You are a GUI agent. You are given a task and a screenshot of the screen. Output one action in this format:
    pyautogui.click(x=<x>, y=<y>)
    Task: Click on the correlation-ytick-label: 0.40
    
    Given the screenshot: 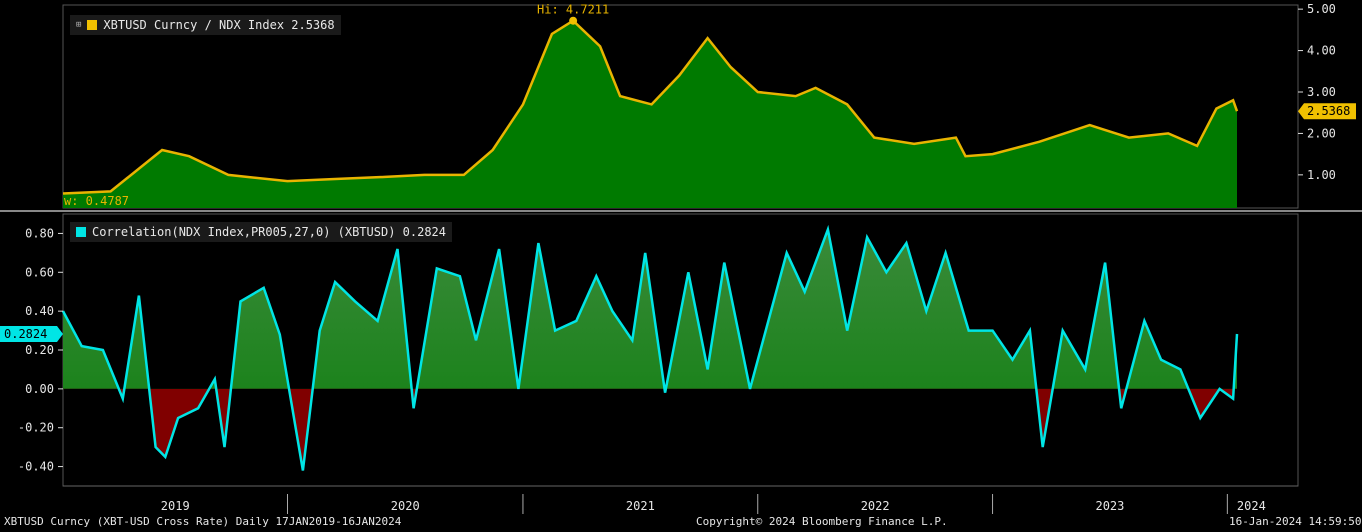 What is the action you would take?
    pyautogui.click(x=39, y=311)
    